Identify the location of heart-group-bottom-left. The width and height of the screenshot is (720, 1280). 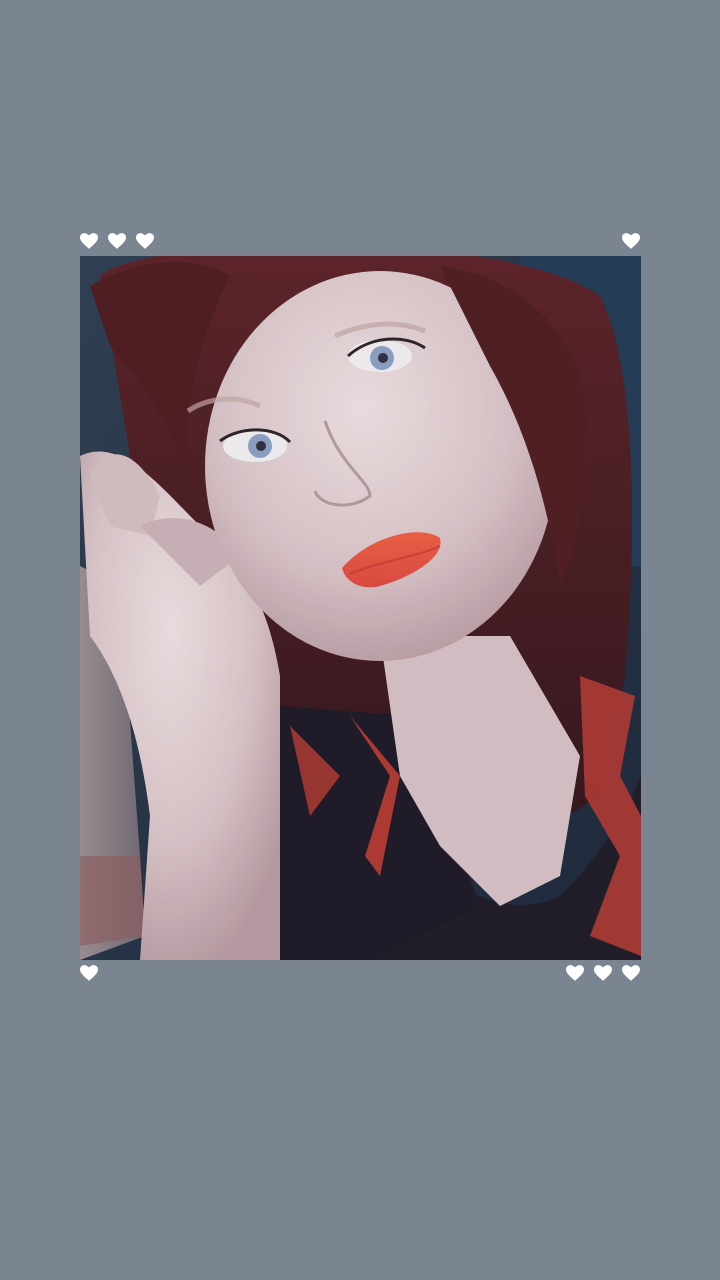
(89, 973).